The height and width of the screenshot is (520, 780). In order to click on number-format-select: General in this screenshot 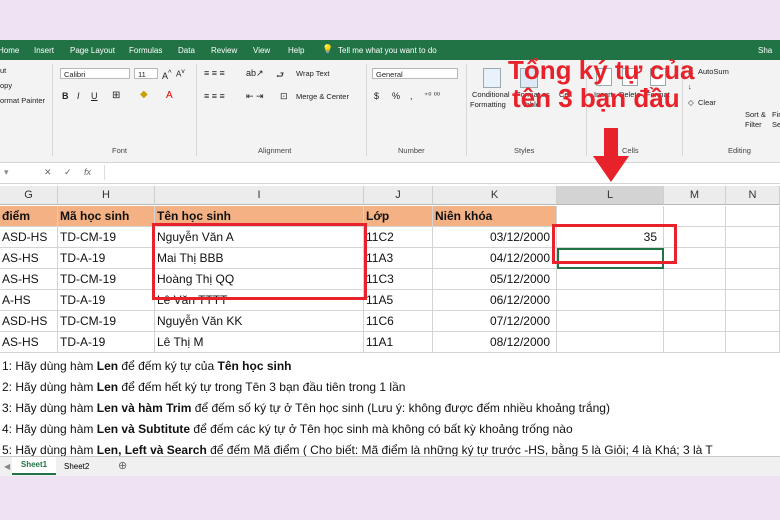, I will do `click(415, 73)`.